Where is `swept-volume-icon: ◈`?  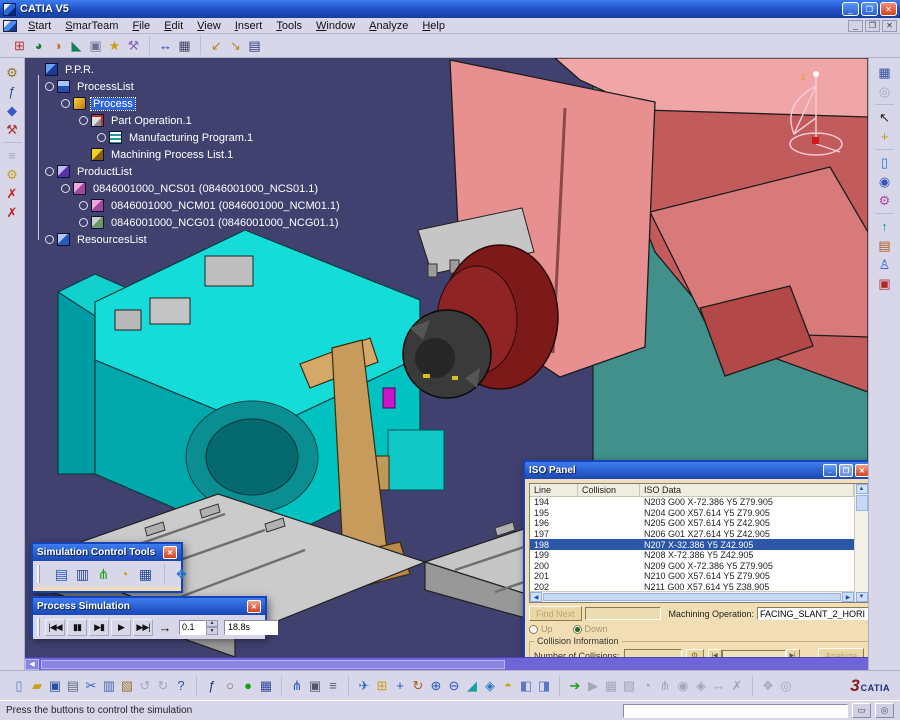 swept-volume-icon: ◈ is located at coordinates (701, 686).